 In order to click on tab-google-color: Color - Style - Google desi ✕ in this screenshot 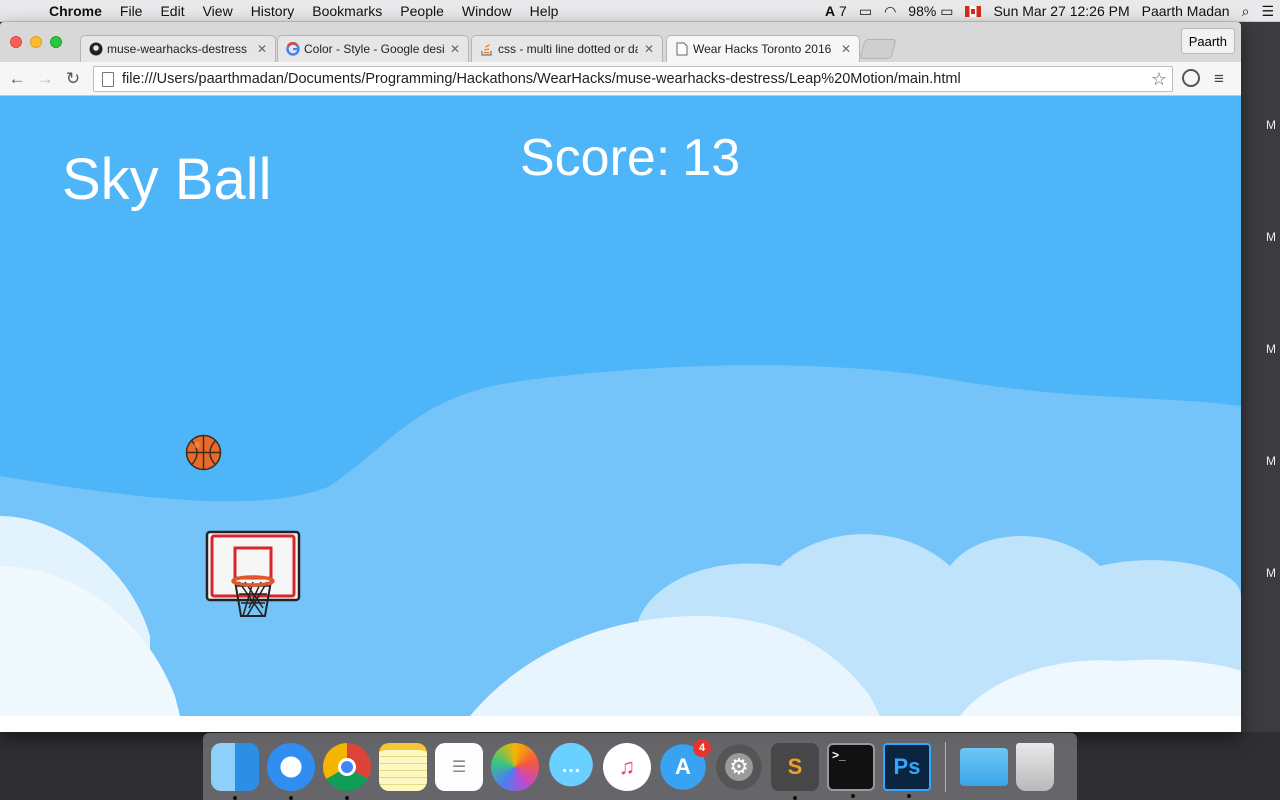, I will do `click(373, 48)`.